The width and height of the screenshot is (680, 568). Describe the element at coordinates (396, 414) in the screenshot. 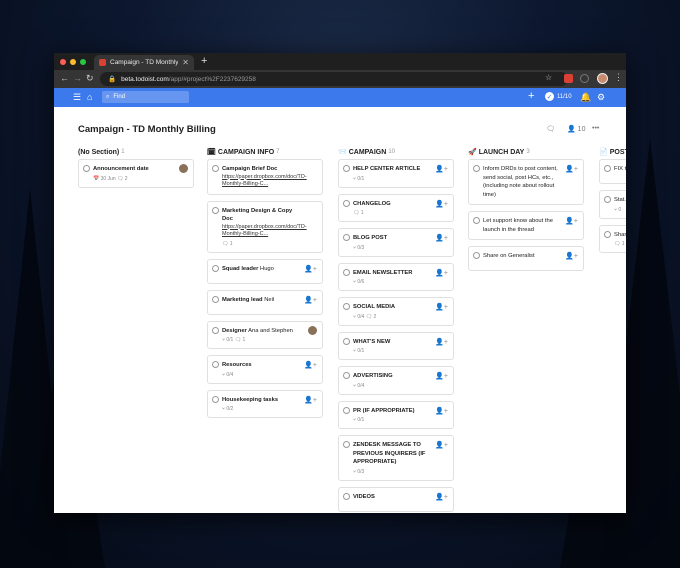

I see `task-card: PR (IF APPROPRIATE) ⑂ 0/1 👤+` at that location.